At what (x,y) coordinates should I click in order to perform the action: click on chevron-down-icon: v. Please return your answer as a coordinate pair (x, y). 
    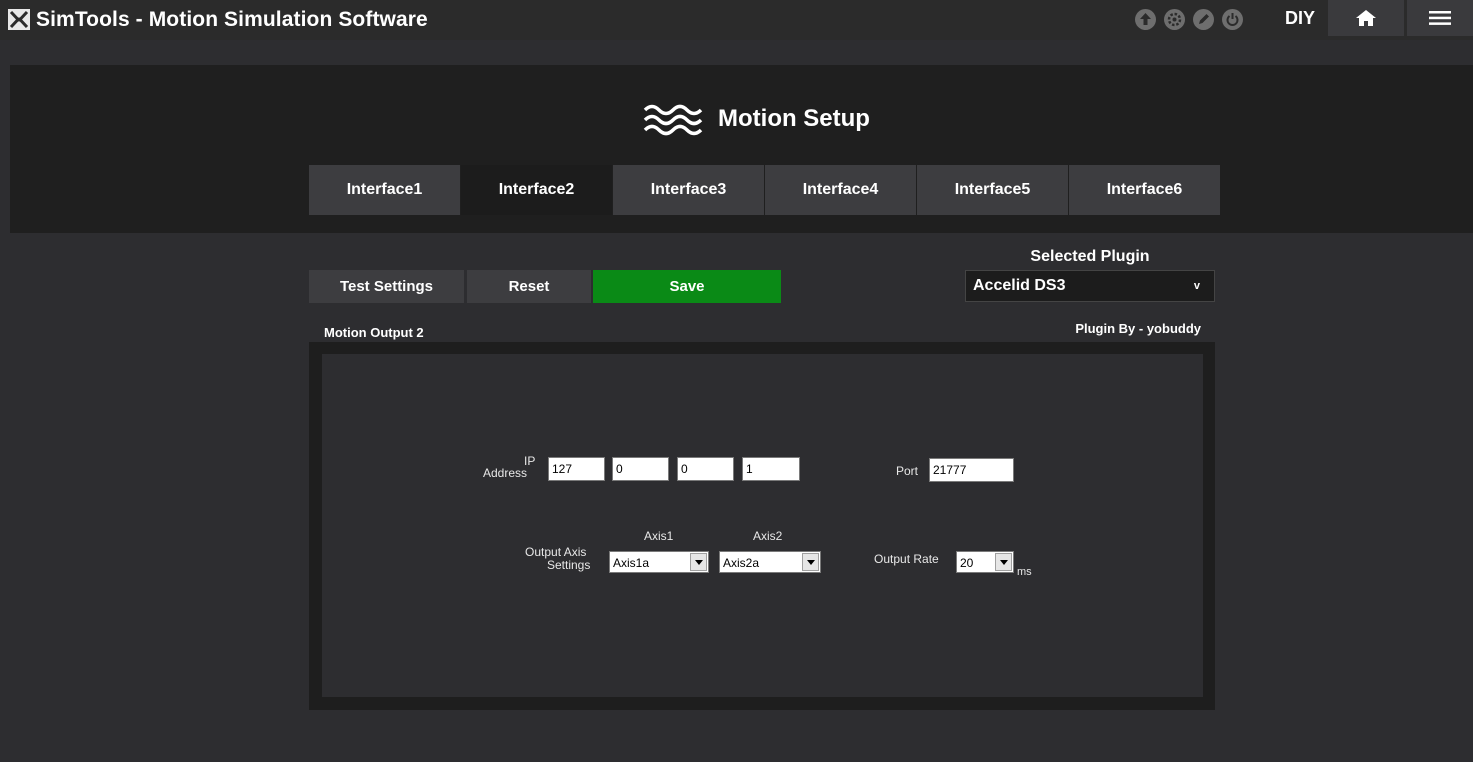
    Looking at the image, I should click on (1196, 286).